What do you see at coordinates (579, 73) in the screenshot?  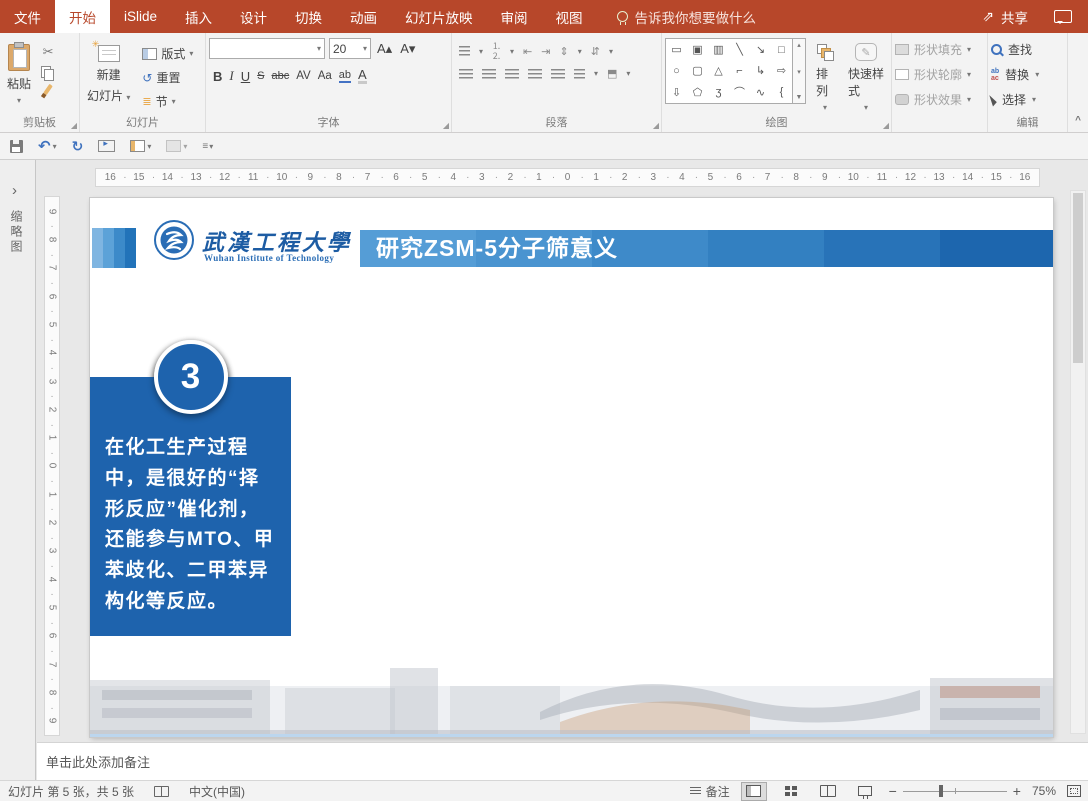 I see `columns-icon` at bounding box center [579, 73].